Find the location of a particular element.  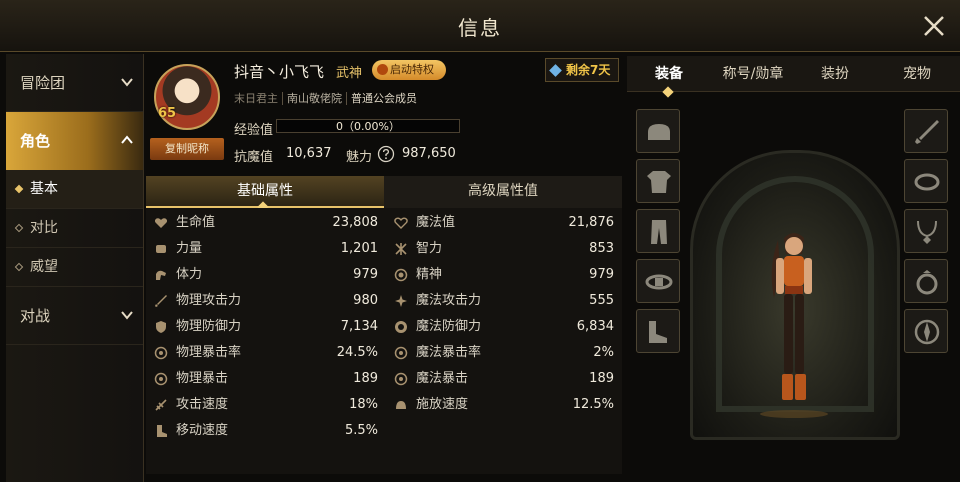

remaining-days-text: 剩余7天 is located at coordinates (588, 70).